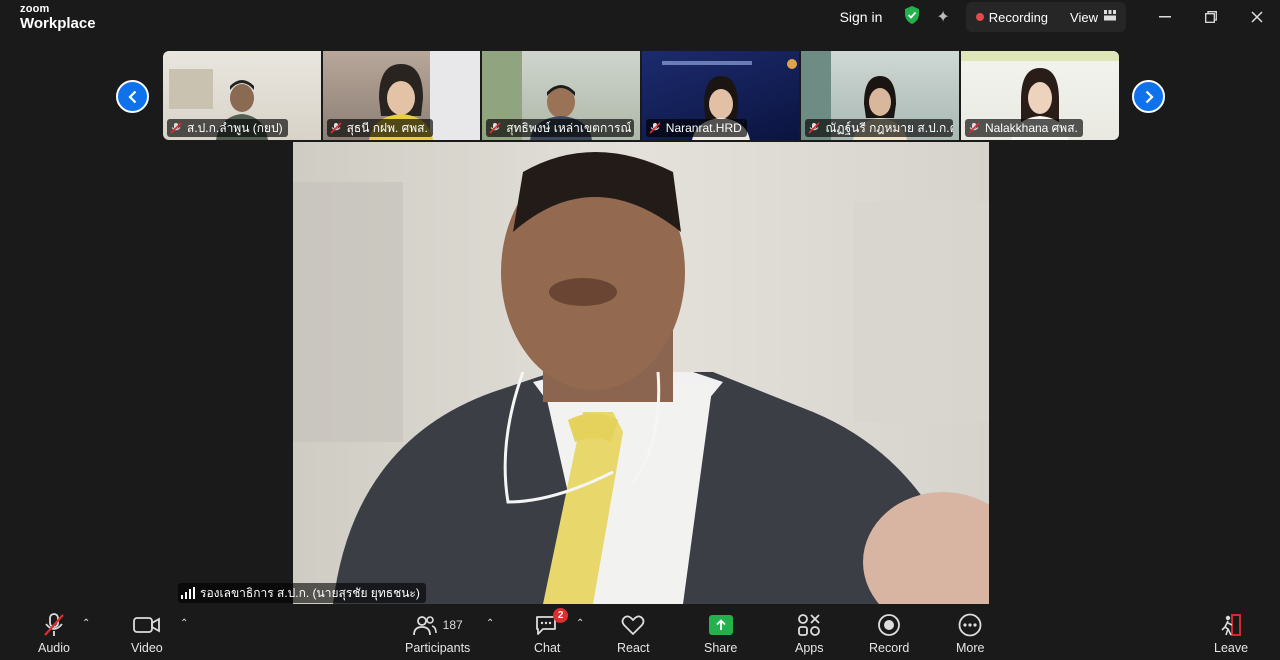 The width and height of the screenshot is (1280, 660). What do you see at coordinates (86, 623) in the screenshot?
I see `audio-options-chevron-icon: ⌃` at bounding box center [86, 623].